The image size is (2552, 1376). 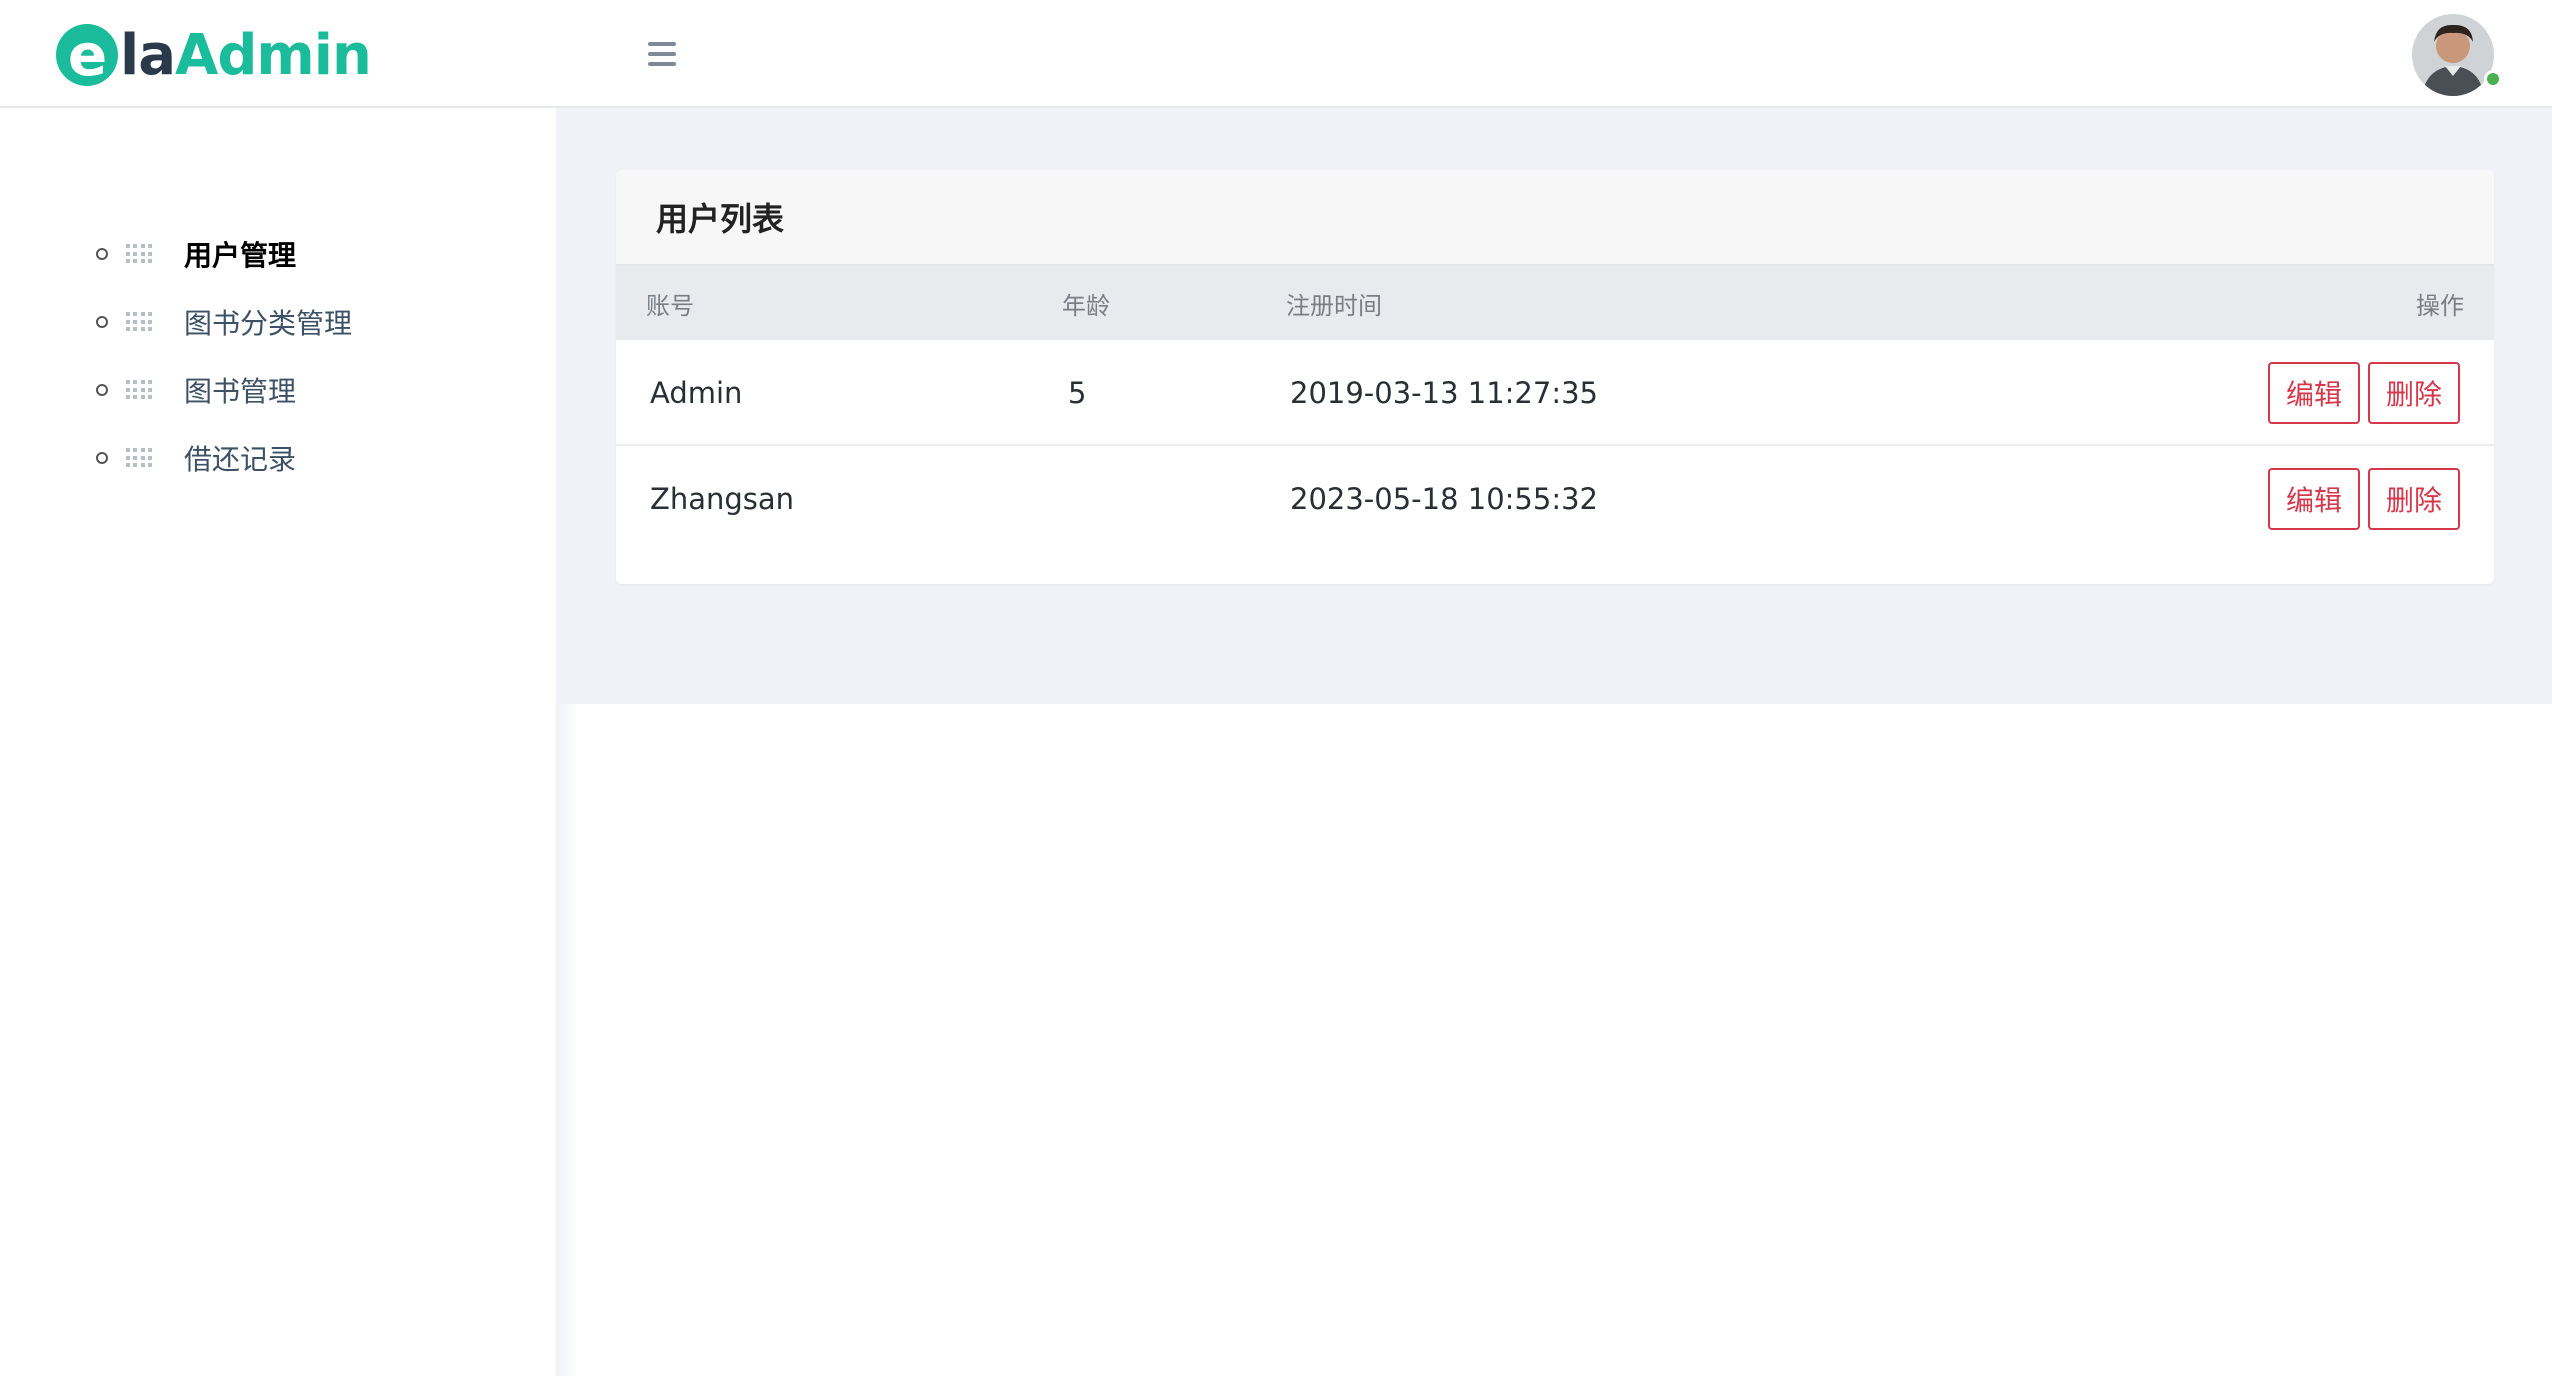 I want to click on online-status-dot, so click(x=2493, y=79).